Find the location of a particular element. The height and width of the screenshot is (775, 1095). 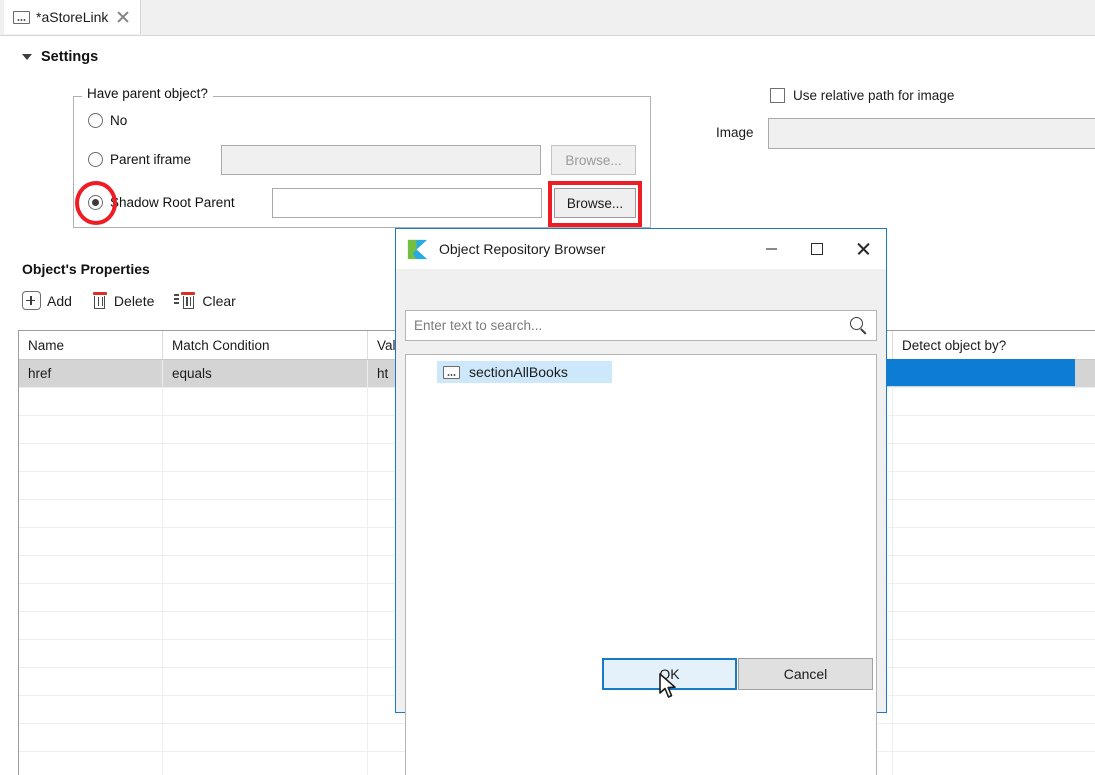

column-header-match-condition: Match Condition is located at coordinates (265, 345).